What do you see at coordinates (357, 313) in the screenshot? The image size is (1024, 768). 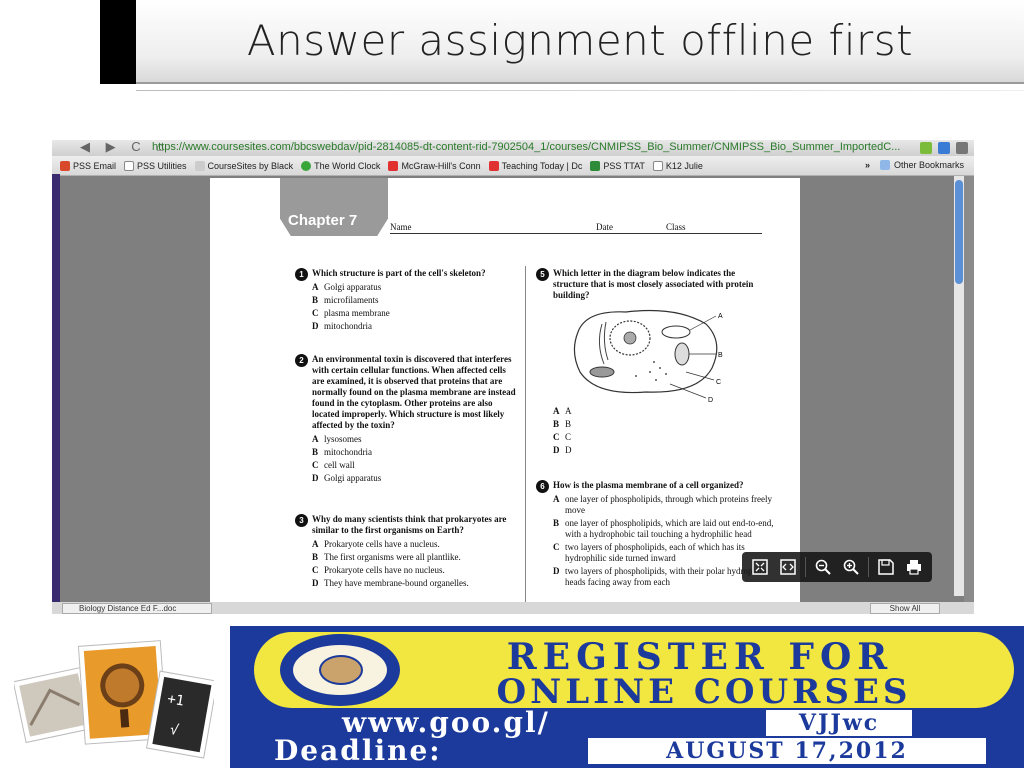 I see `option-text: plasma membrane` at bounding box center [357, 313].